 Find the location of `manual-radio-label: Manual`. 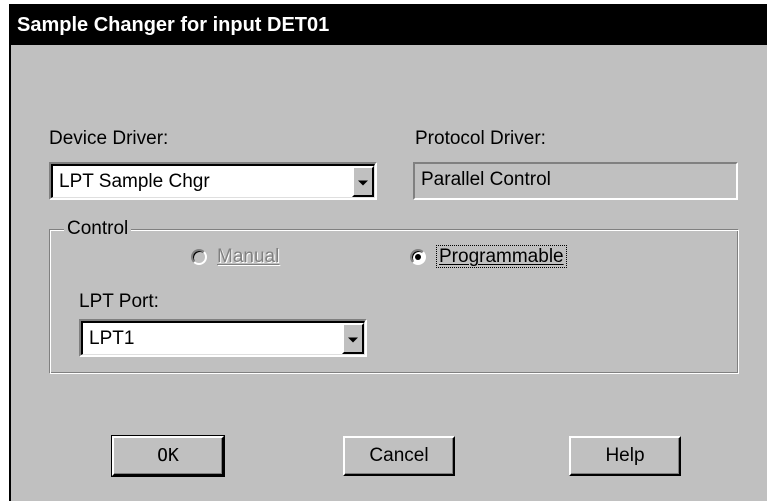

manual-radio-label: Manual is located at coordinates (248, 256).